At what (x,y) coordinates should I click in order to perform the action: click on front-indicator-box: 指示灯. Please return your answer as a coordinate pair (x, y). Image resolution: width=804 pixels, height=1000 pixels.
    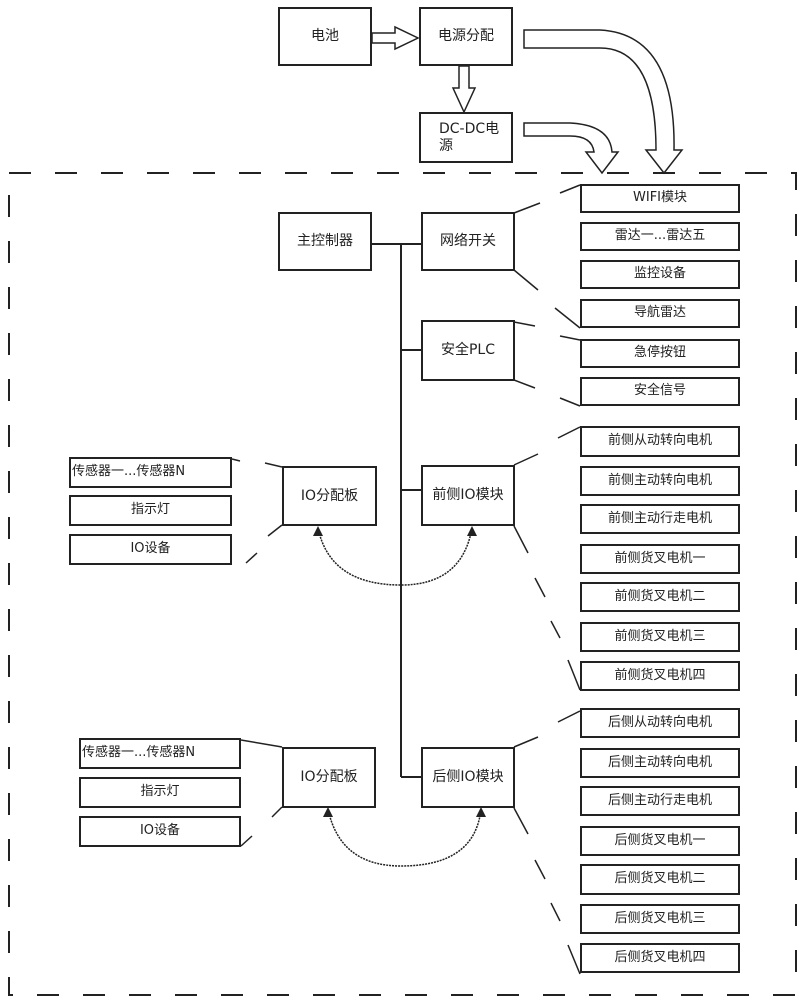
    Looking at the image, I should click on (150, 510).